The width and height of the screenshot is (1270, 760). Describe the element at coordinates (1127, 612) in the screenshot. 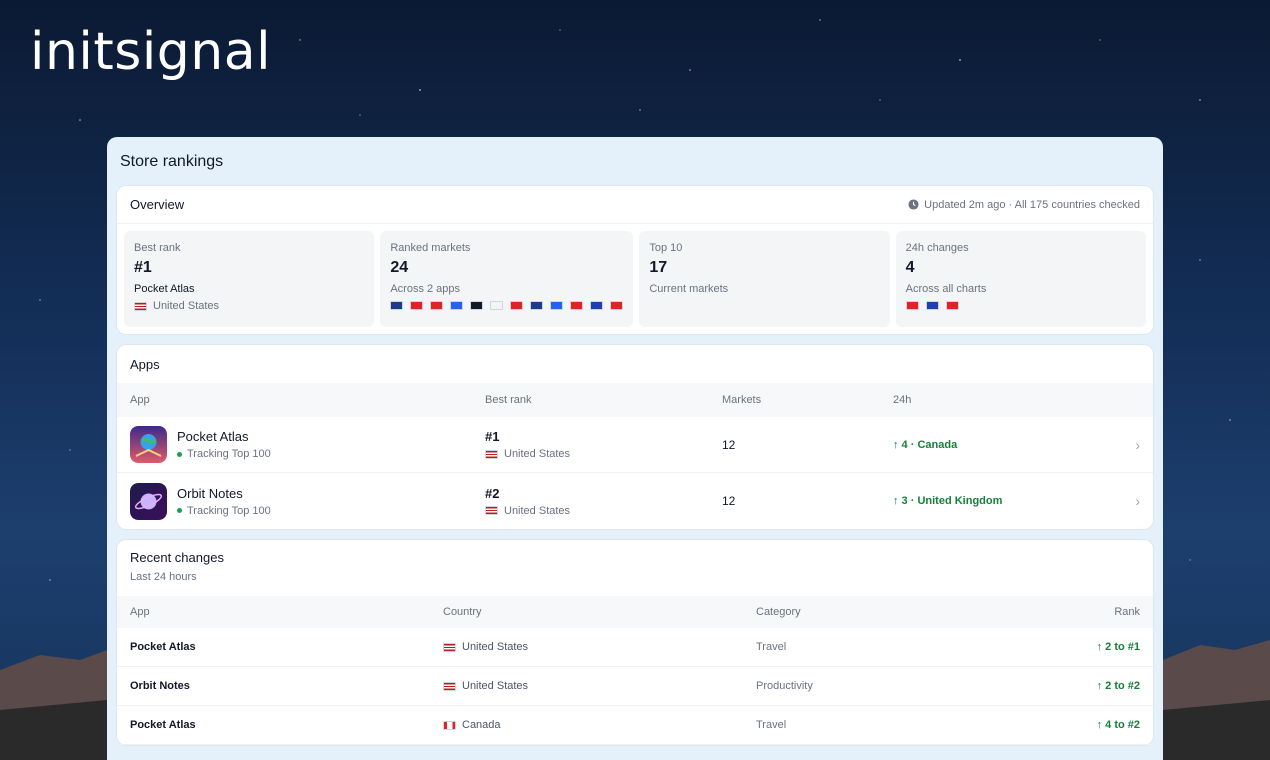

I see `col-rank: Rank` at that location.